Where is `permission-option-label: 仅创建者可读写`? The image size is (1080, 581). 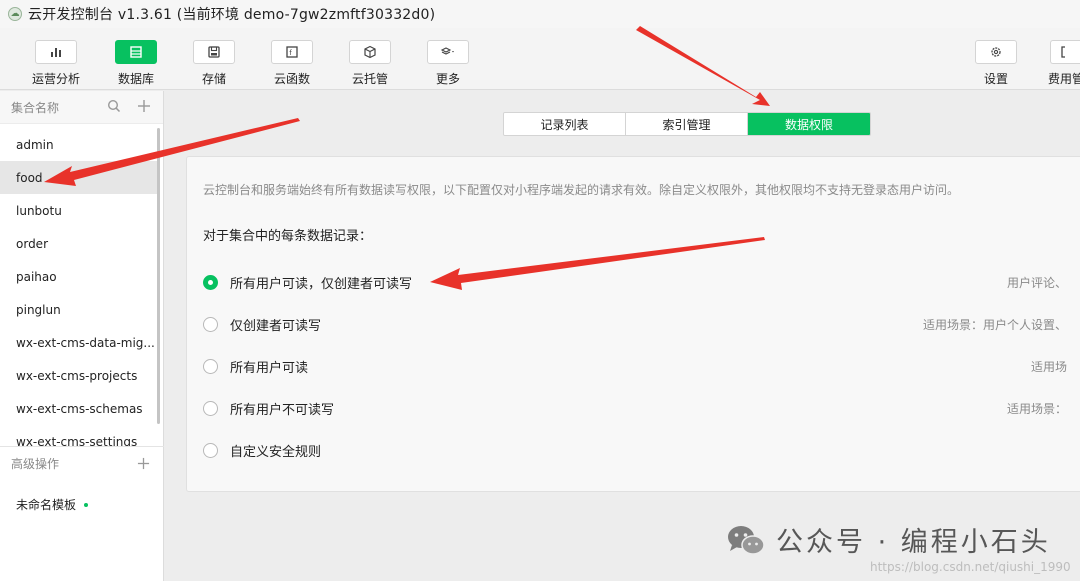
permission-option-label: 仅创建者可读写 is located at coordinates (276, 326).